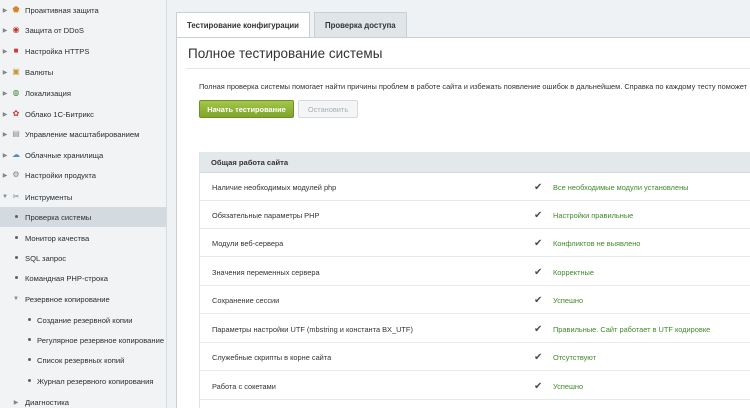 This screenshot has width=750, height=408. I want to click on start-test-button: Начать тестирование, so click(246, 109).